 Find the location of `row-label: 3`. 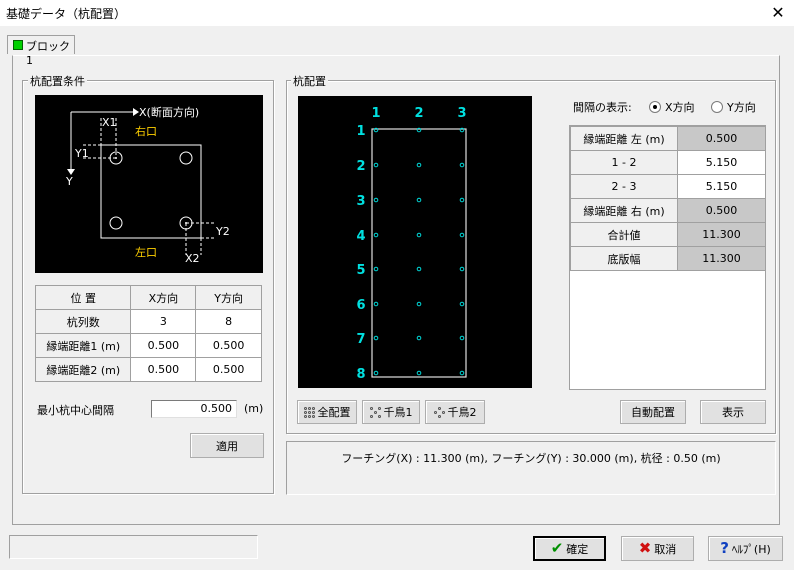

row-label: 3 is located at coordinates (360, 201).